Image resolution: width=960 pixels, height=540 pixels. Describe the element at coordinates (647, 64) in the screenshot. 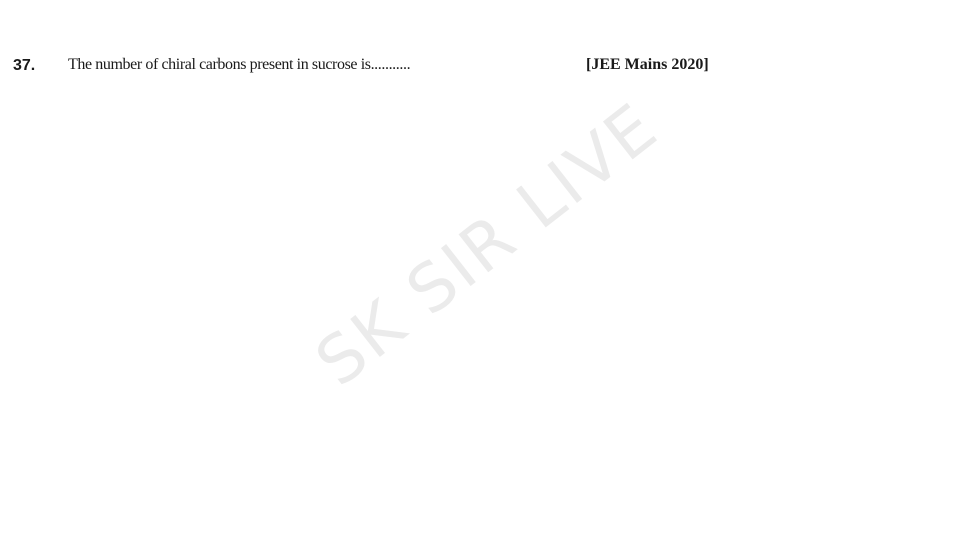

I see `question-source: [JEE Mains 2020]` at that location.